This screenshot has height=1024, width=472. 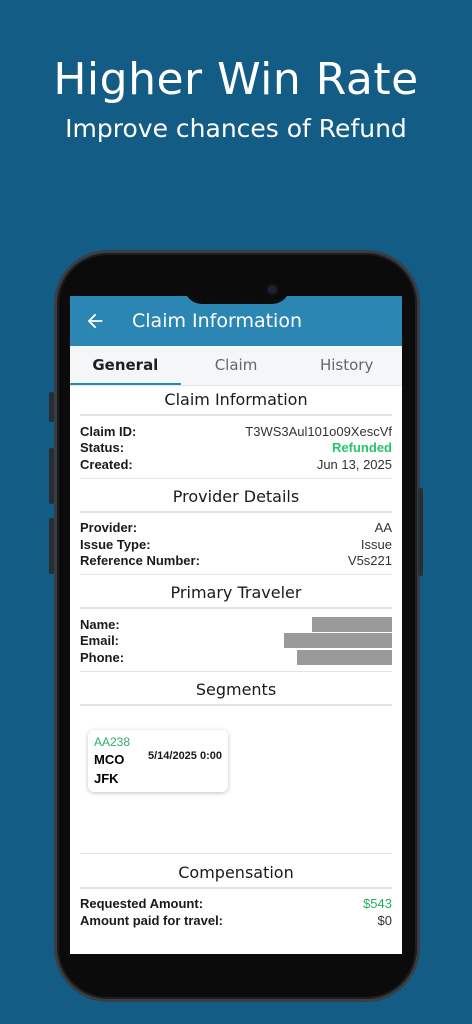 What do you see at coordinates (112, 741) in the screenshot?
I see `flight-number: AA238` at bounding box center [112, 741].